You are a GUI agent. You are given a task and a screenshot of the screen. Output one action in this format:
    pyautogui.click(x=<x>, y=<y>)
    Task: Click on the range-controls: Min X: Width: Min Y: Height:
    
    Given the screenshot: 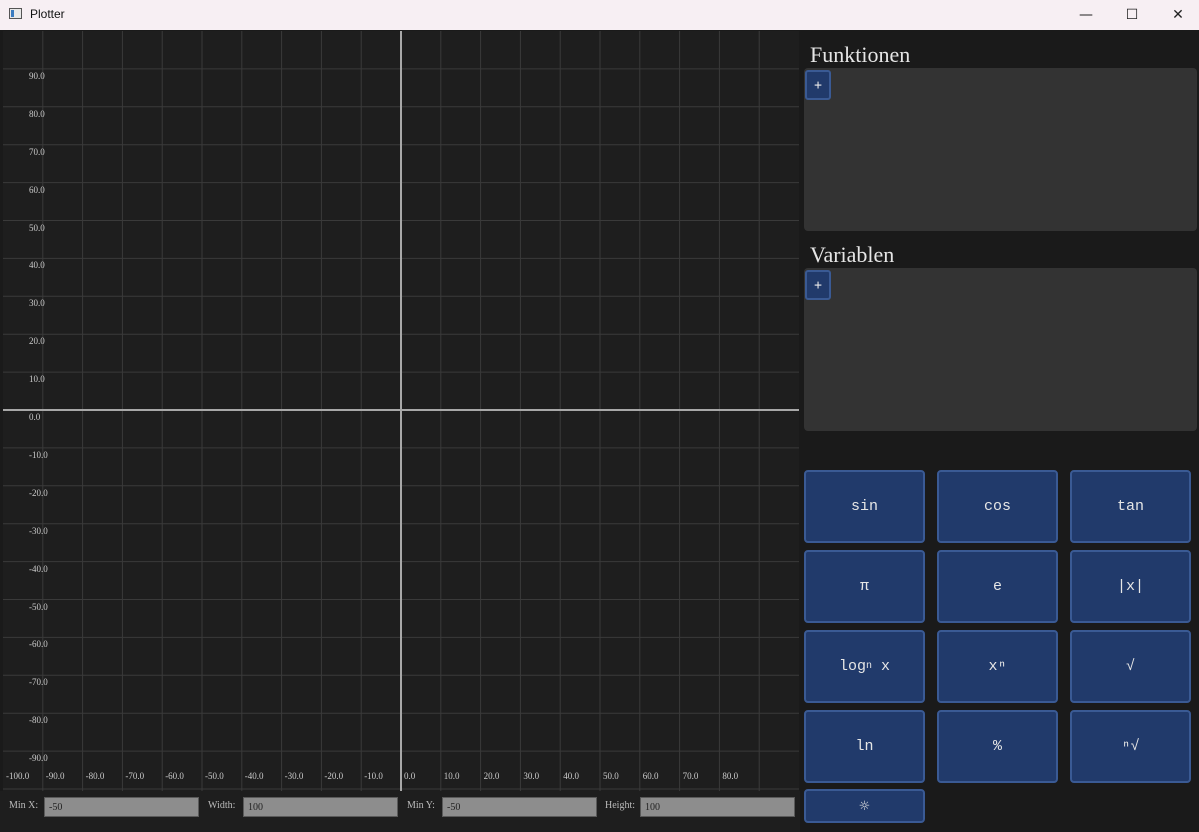 What is the action you would take?
    pyautogui.click(x=400, y=811)
    